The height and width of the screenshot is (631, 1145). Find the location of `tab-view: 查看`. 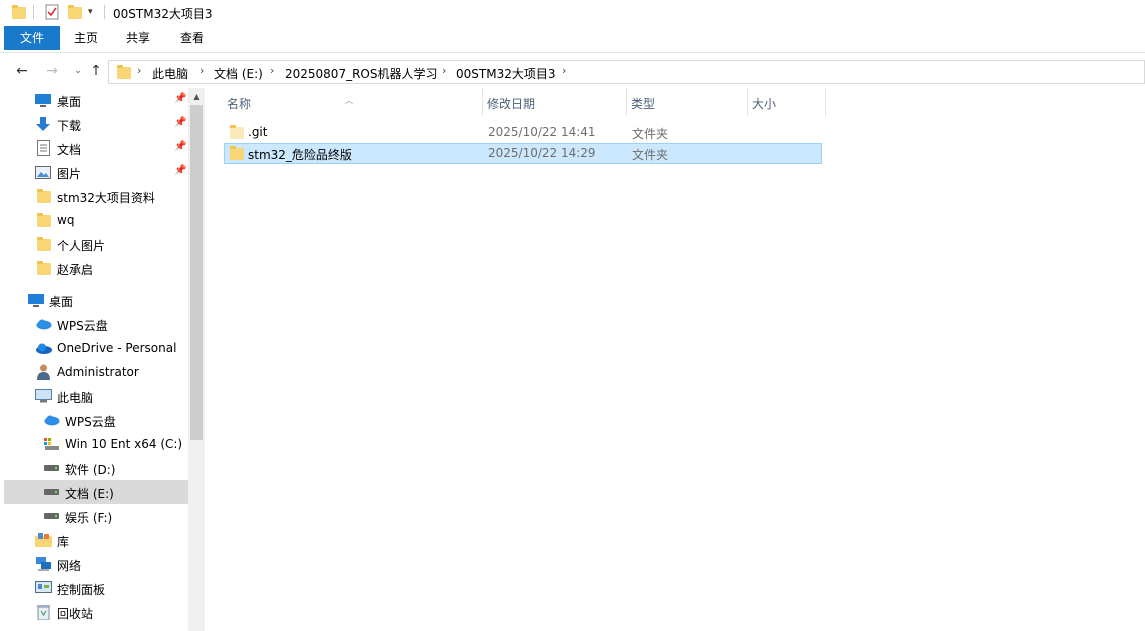

tab-view: 查看 is located at coordinates (192, 38).